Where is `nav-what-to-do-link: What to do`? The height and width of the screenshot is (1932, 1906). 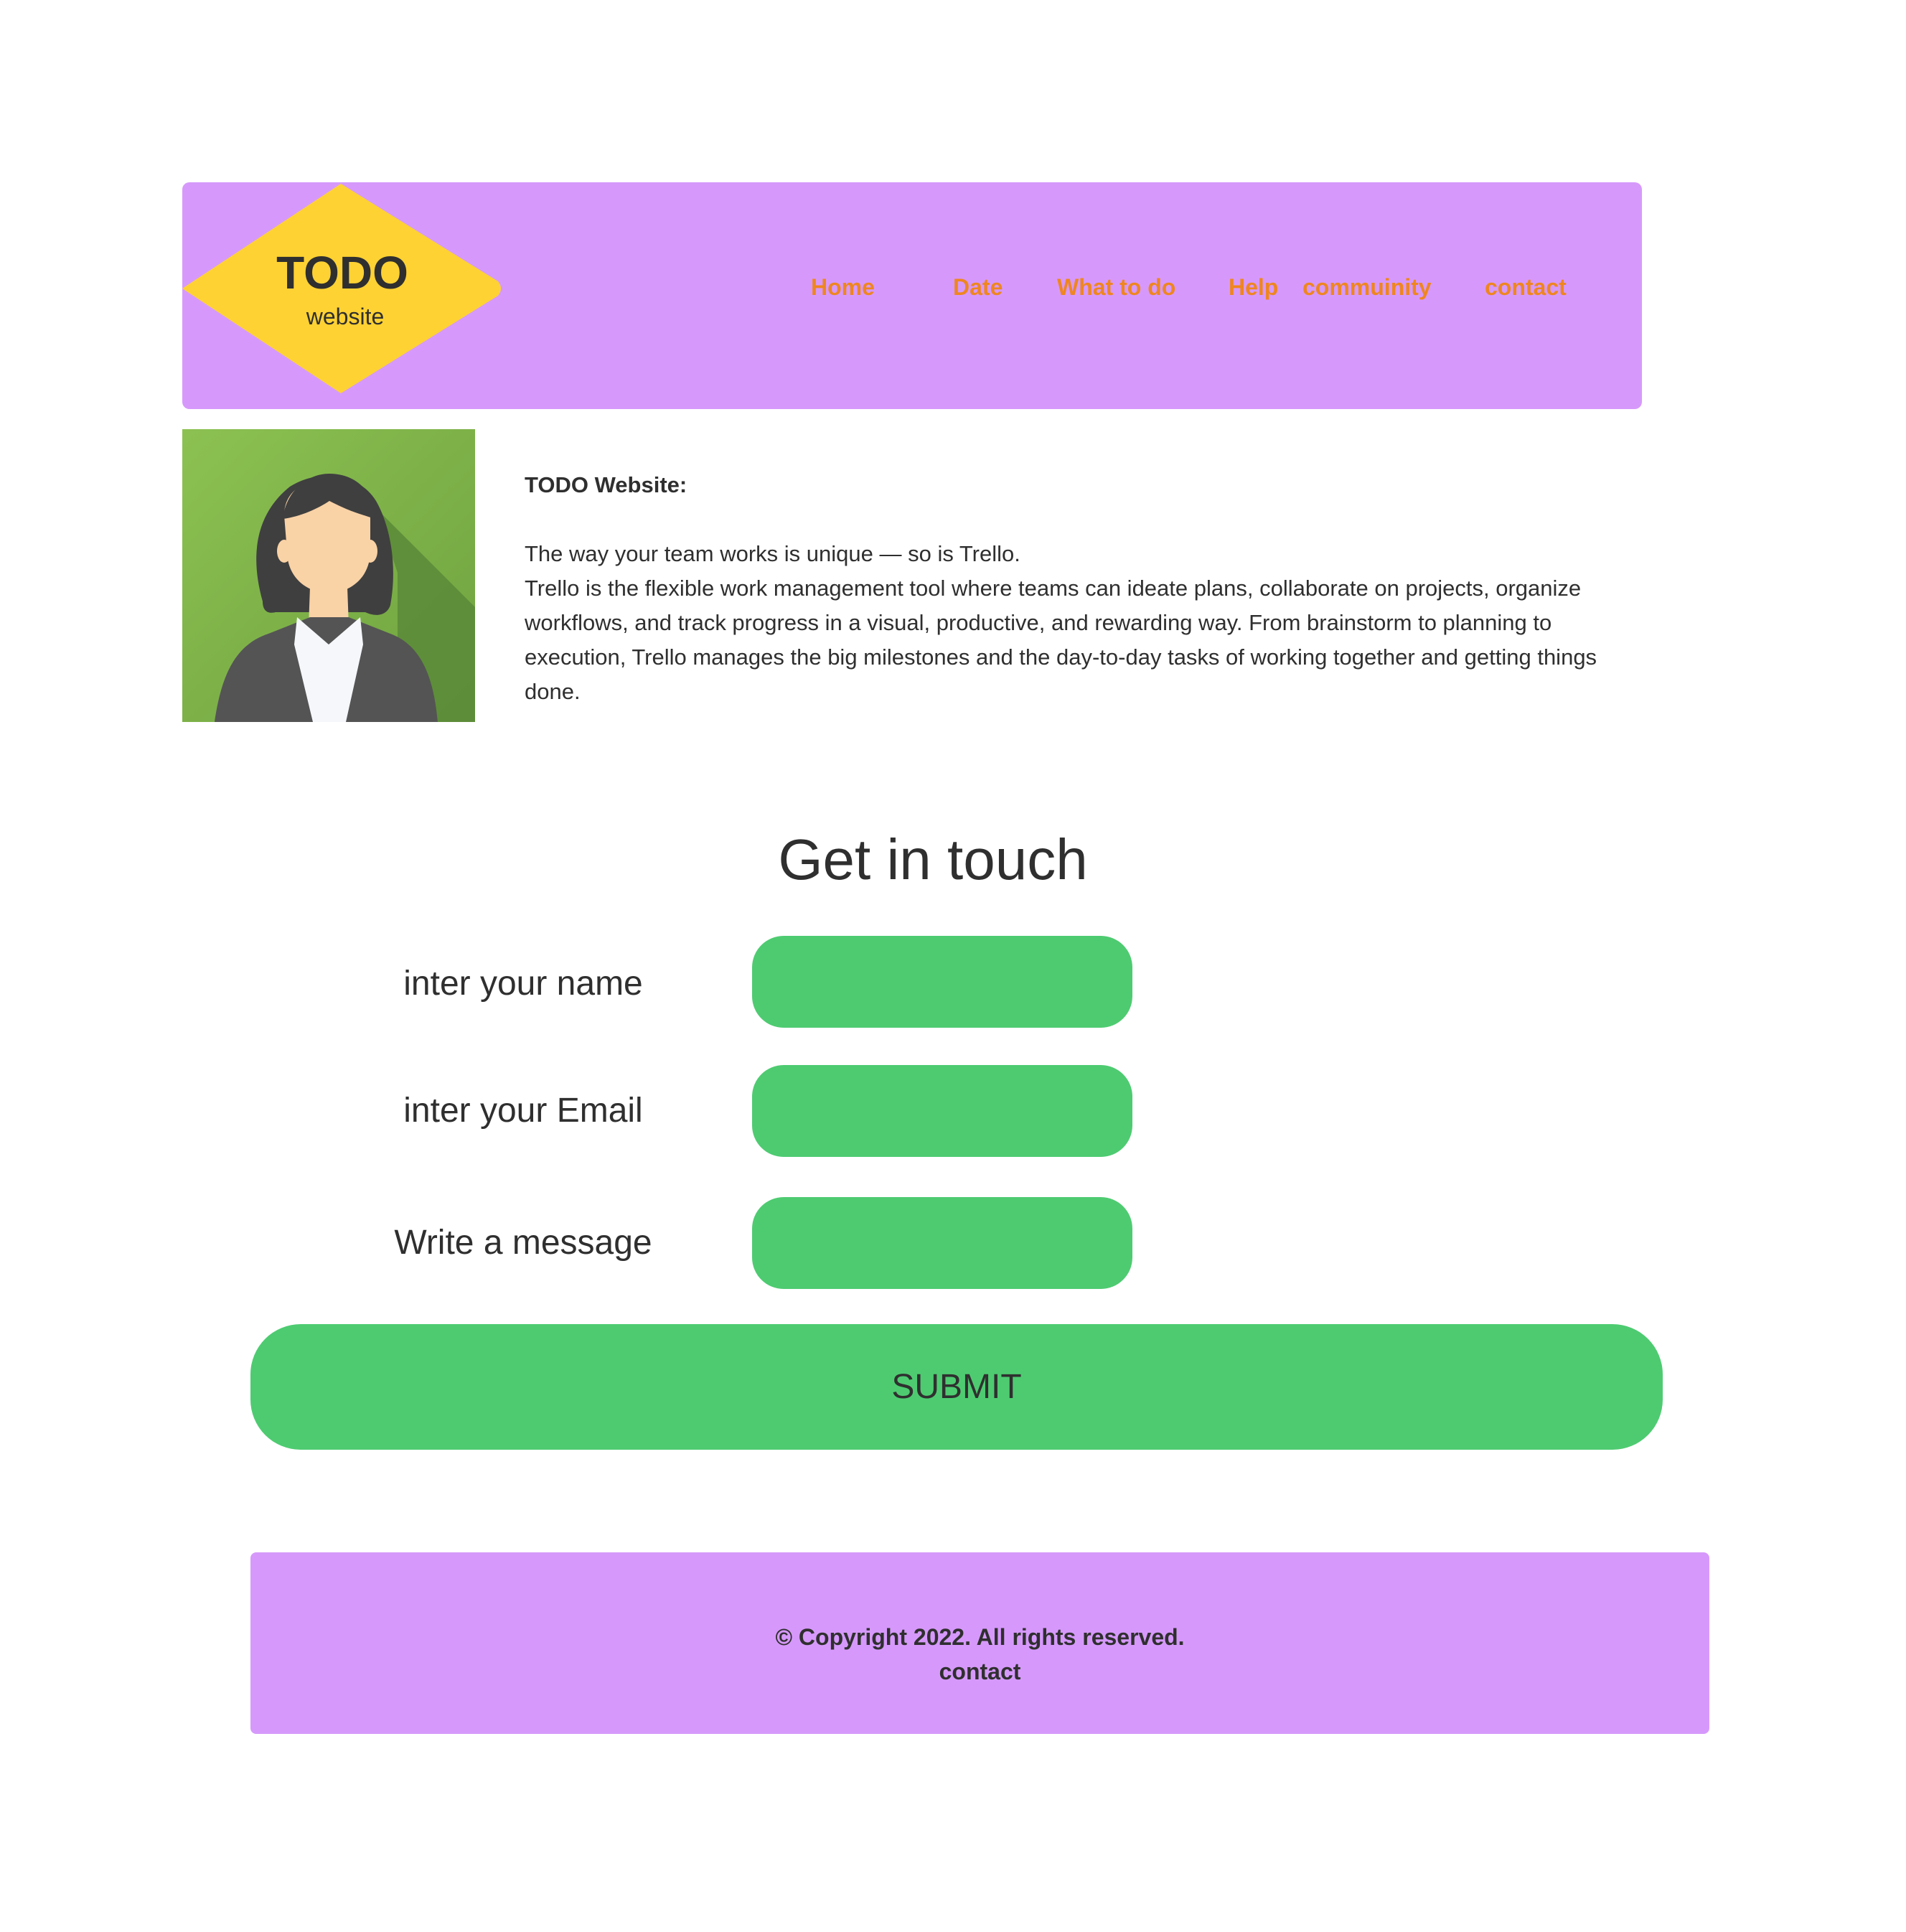
nav-what-to-do-link: What to do is located at coordinates (1116, 287).